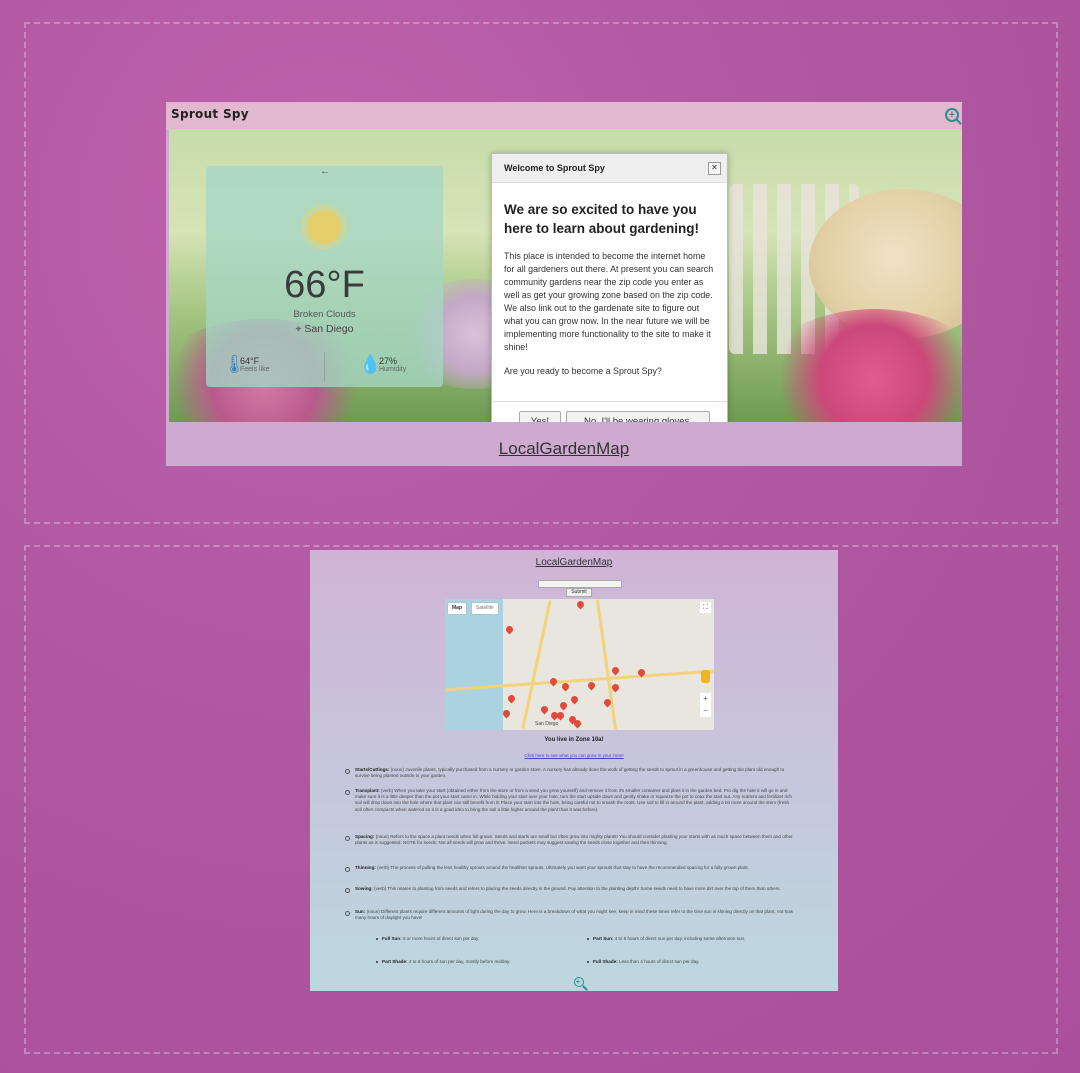 This screenshot has height=1073, width=1080. I want to click on dialog-header: Welcome to Sprout Spy ✕, so click(609, 168).